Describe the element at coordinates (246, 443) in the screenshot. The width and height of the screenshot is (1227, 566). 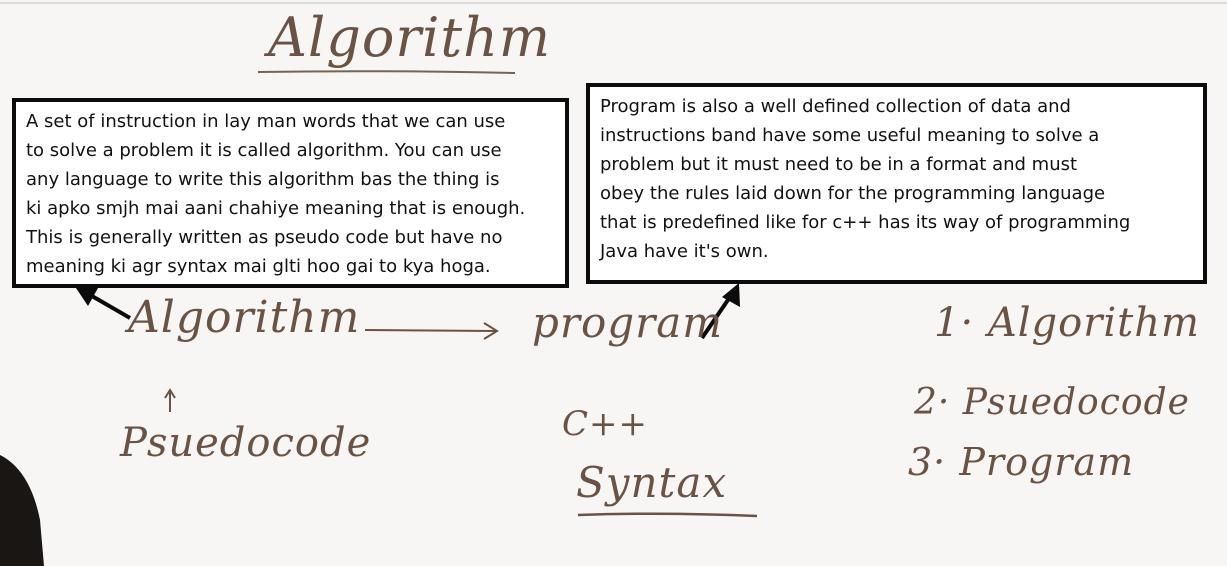
I see `psuedocode-text: Psuedocode` at that location.